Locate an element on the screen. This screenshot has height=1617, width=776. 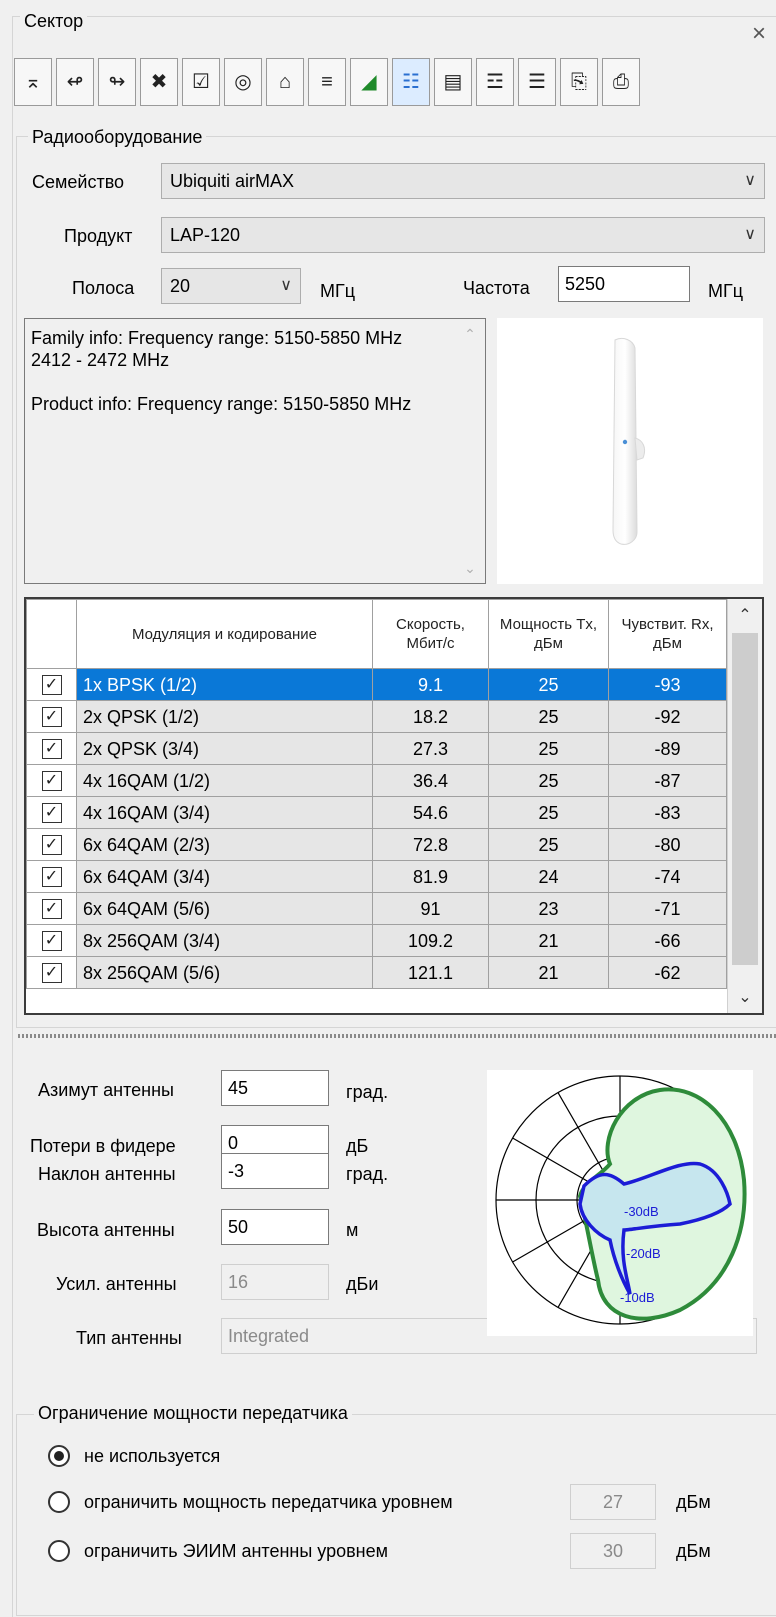
add-link-button: ⌂ is located at coordinates (285, 82).